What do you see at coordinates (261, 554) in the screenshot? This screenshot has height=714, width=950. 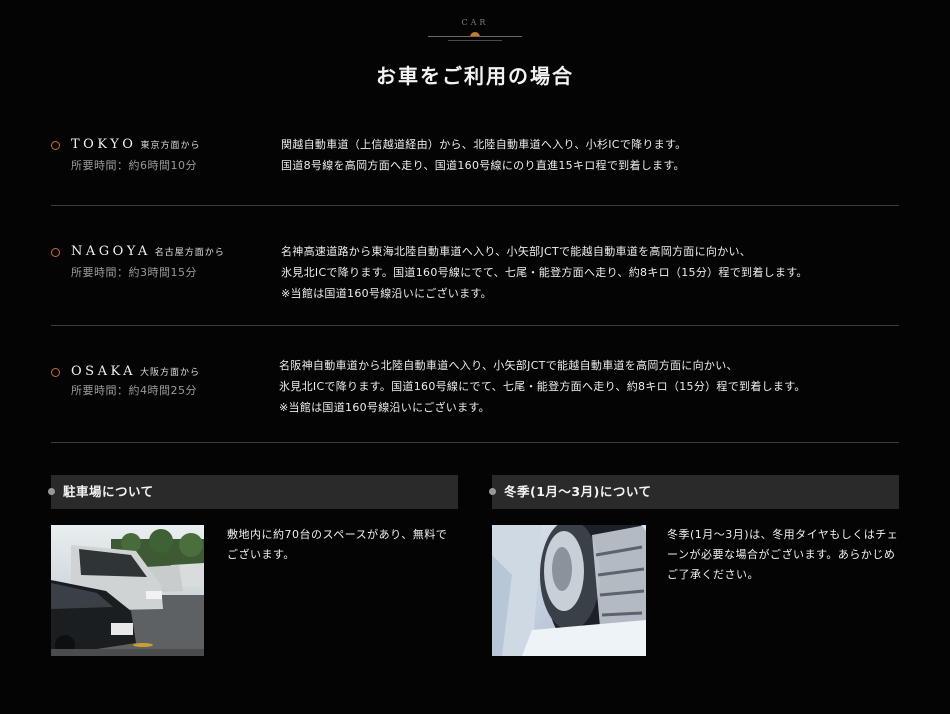 I see `parking-line: ございます。` at bounding box center [261, 554].